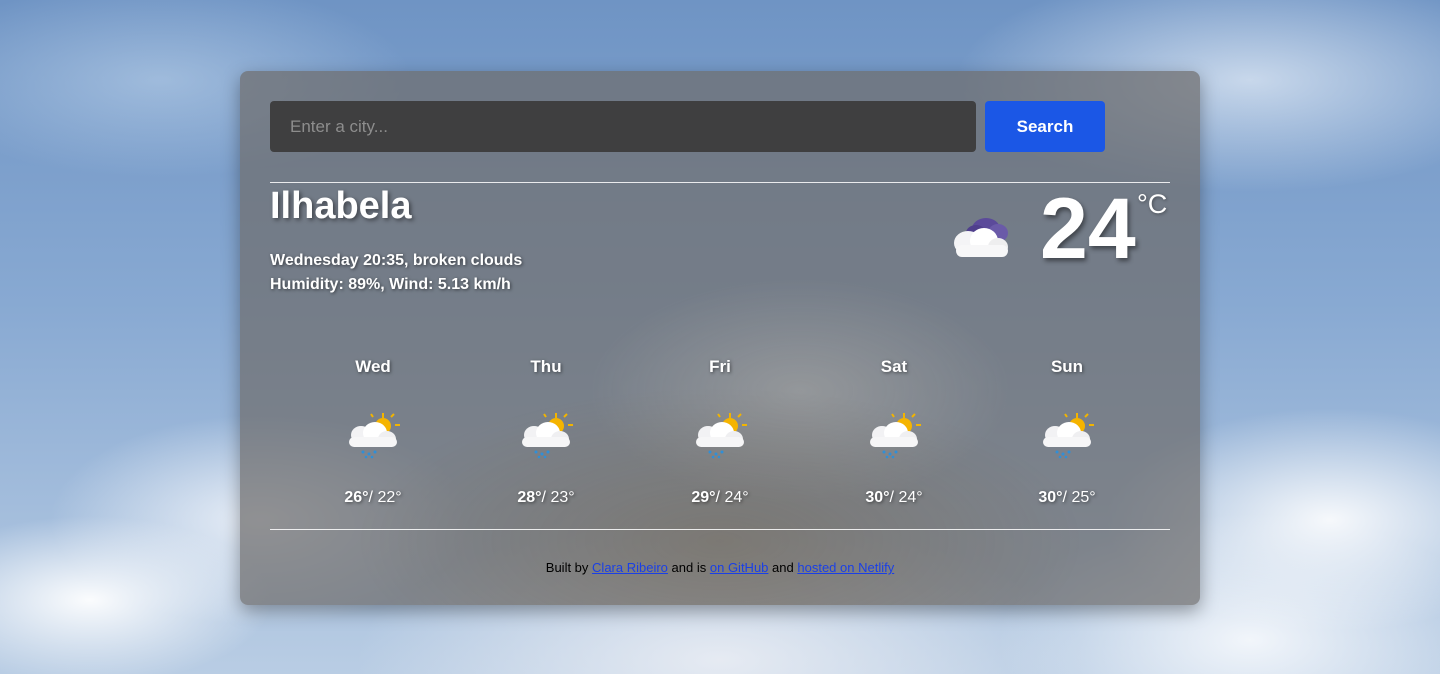  What do you see at coordinates (567, 567) in the screenshot?
I see `footer-prefix: Built by` at bounding box center [567, 567].